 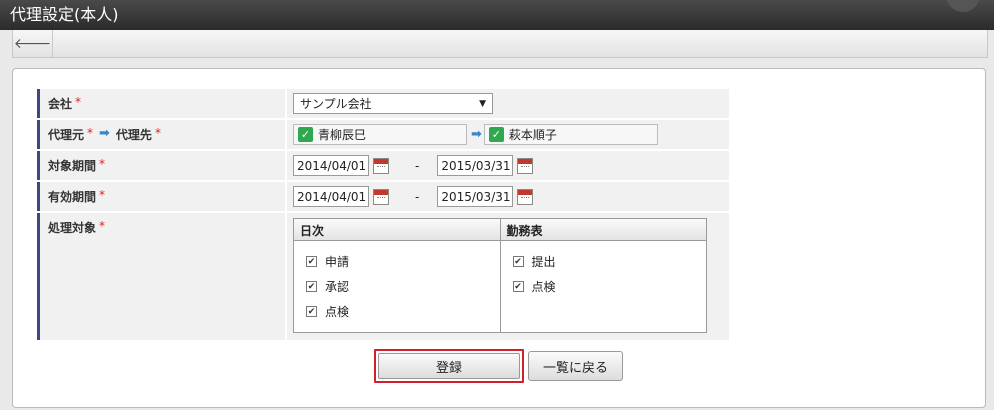 What do you see at coordinates (161, 103) in the screenshot?
I see `company-label: 会社 *` at bounding box center [161, 103].